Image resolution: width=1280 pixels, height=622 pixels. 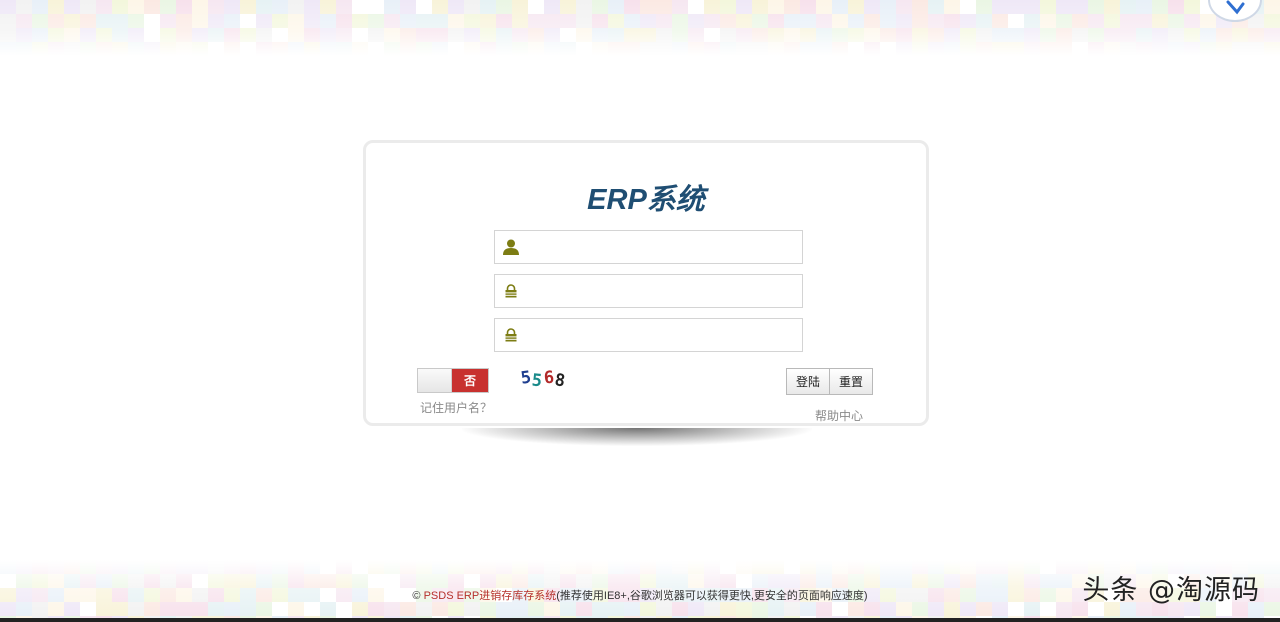 I want to click on username-field, so click(x=648, y=247).